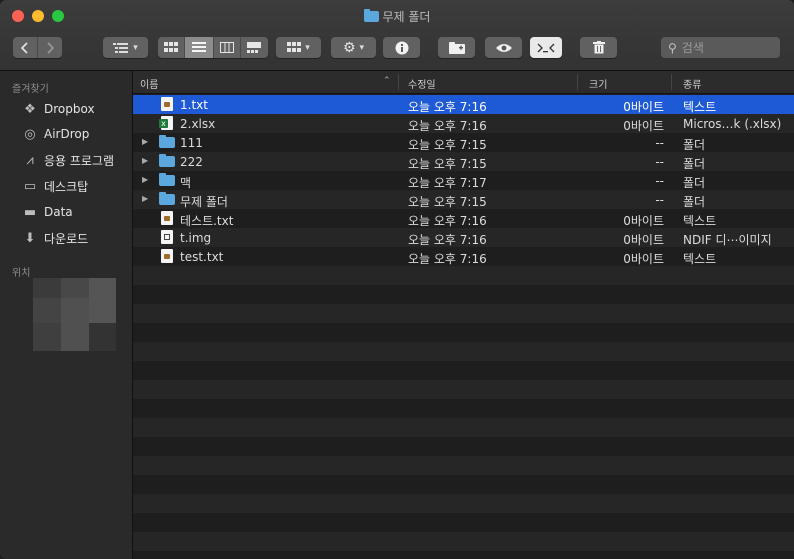 This screenshot has width=794, height=559. I want to click on file-row: test.txt 오늘 오후 7:16 0바이트 텍스트, so click(463, 256).